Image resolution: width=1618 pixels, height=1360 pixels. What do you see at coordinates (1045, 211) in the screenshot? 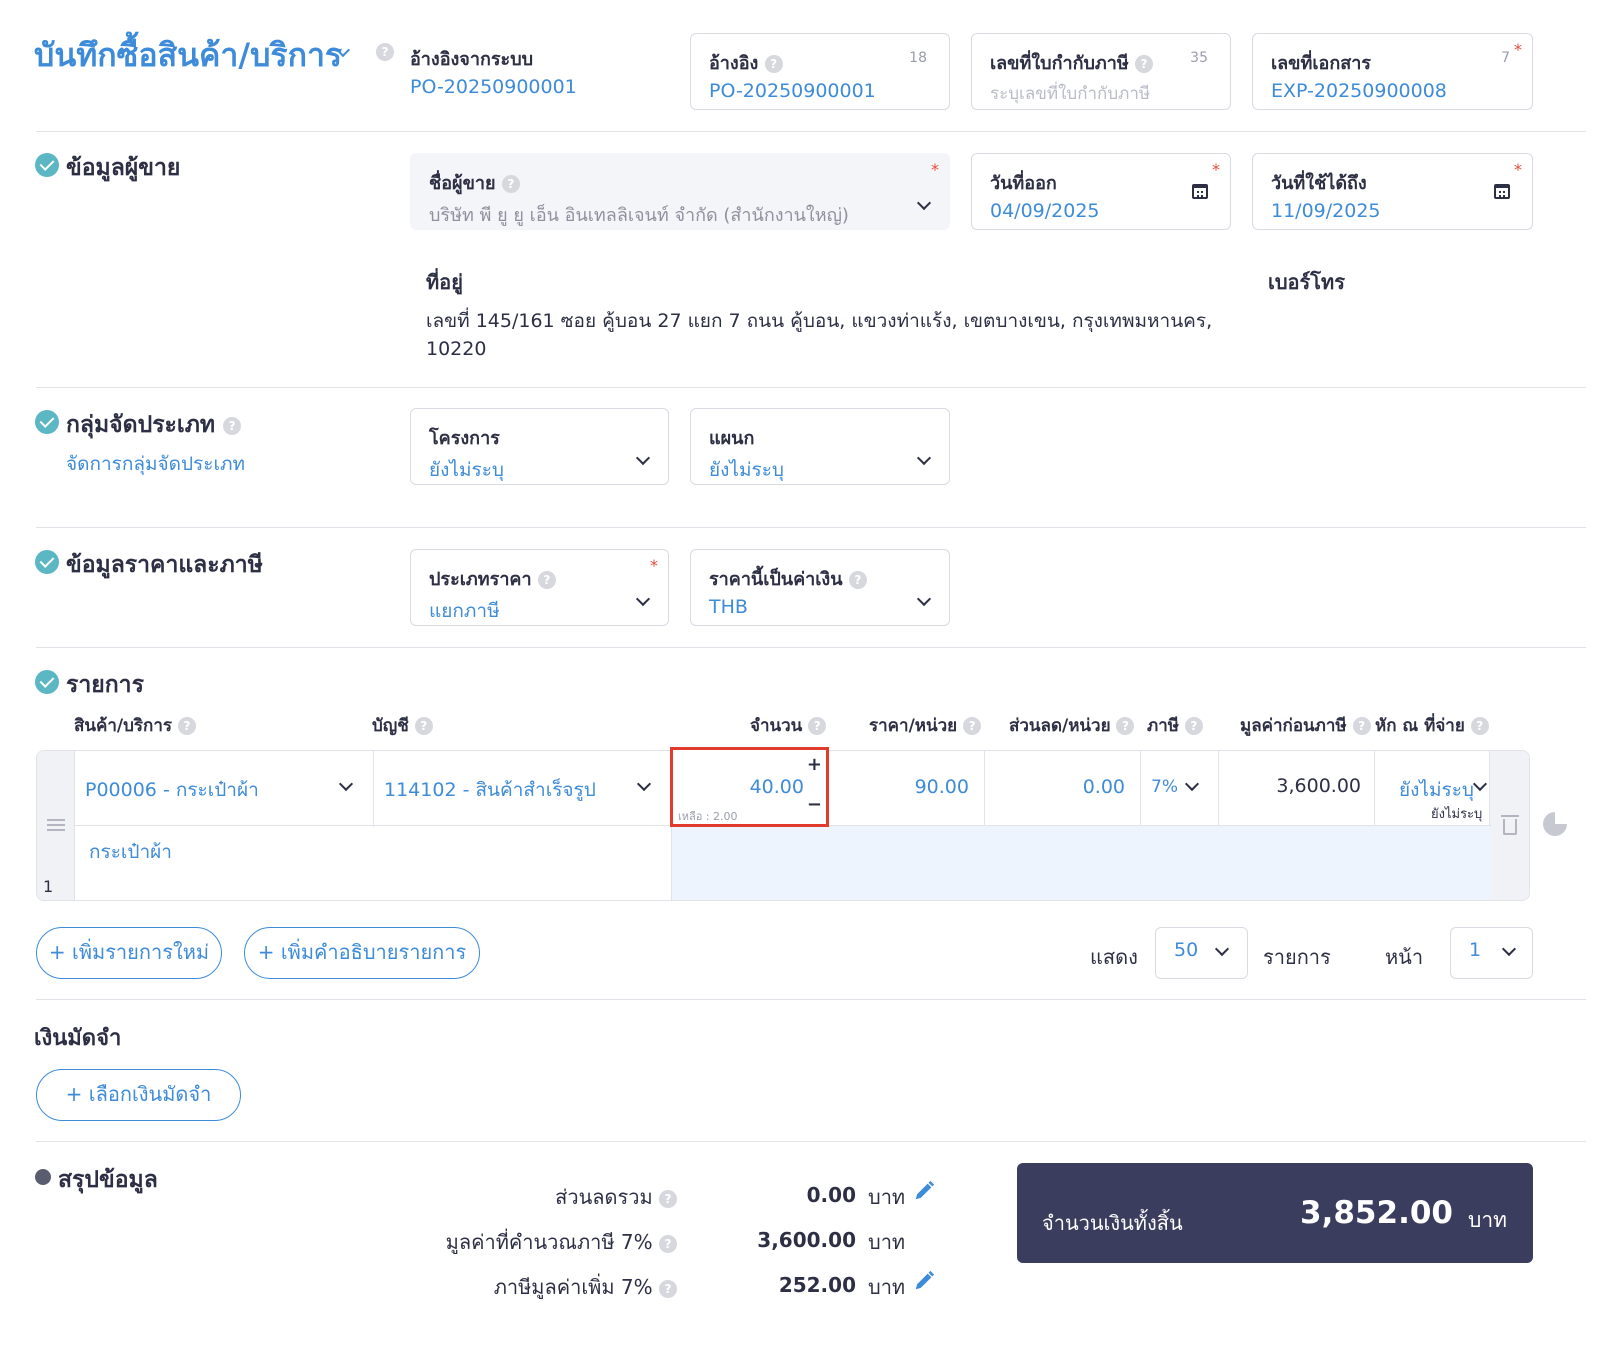
I see `issue-date-input: 04/09/2025` at bounding box center [1045, 211].